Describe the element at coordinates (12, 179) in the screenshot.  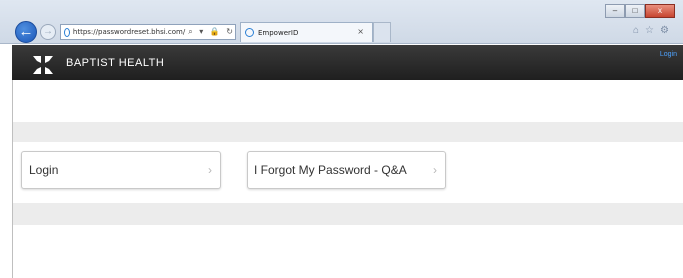
I see `page-left-border` at that location.